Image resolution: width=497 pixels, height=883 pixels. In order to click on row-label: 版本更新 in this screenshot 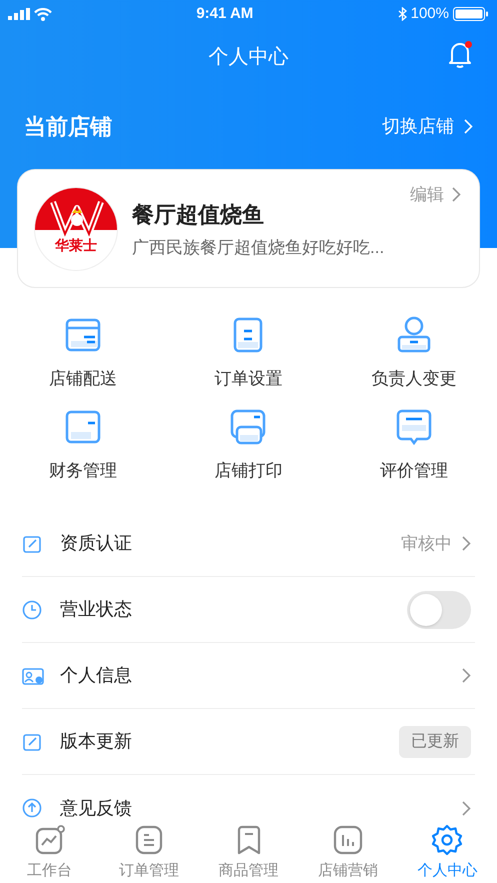, I will do `click(96, 741)`.